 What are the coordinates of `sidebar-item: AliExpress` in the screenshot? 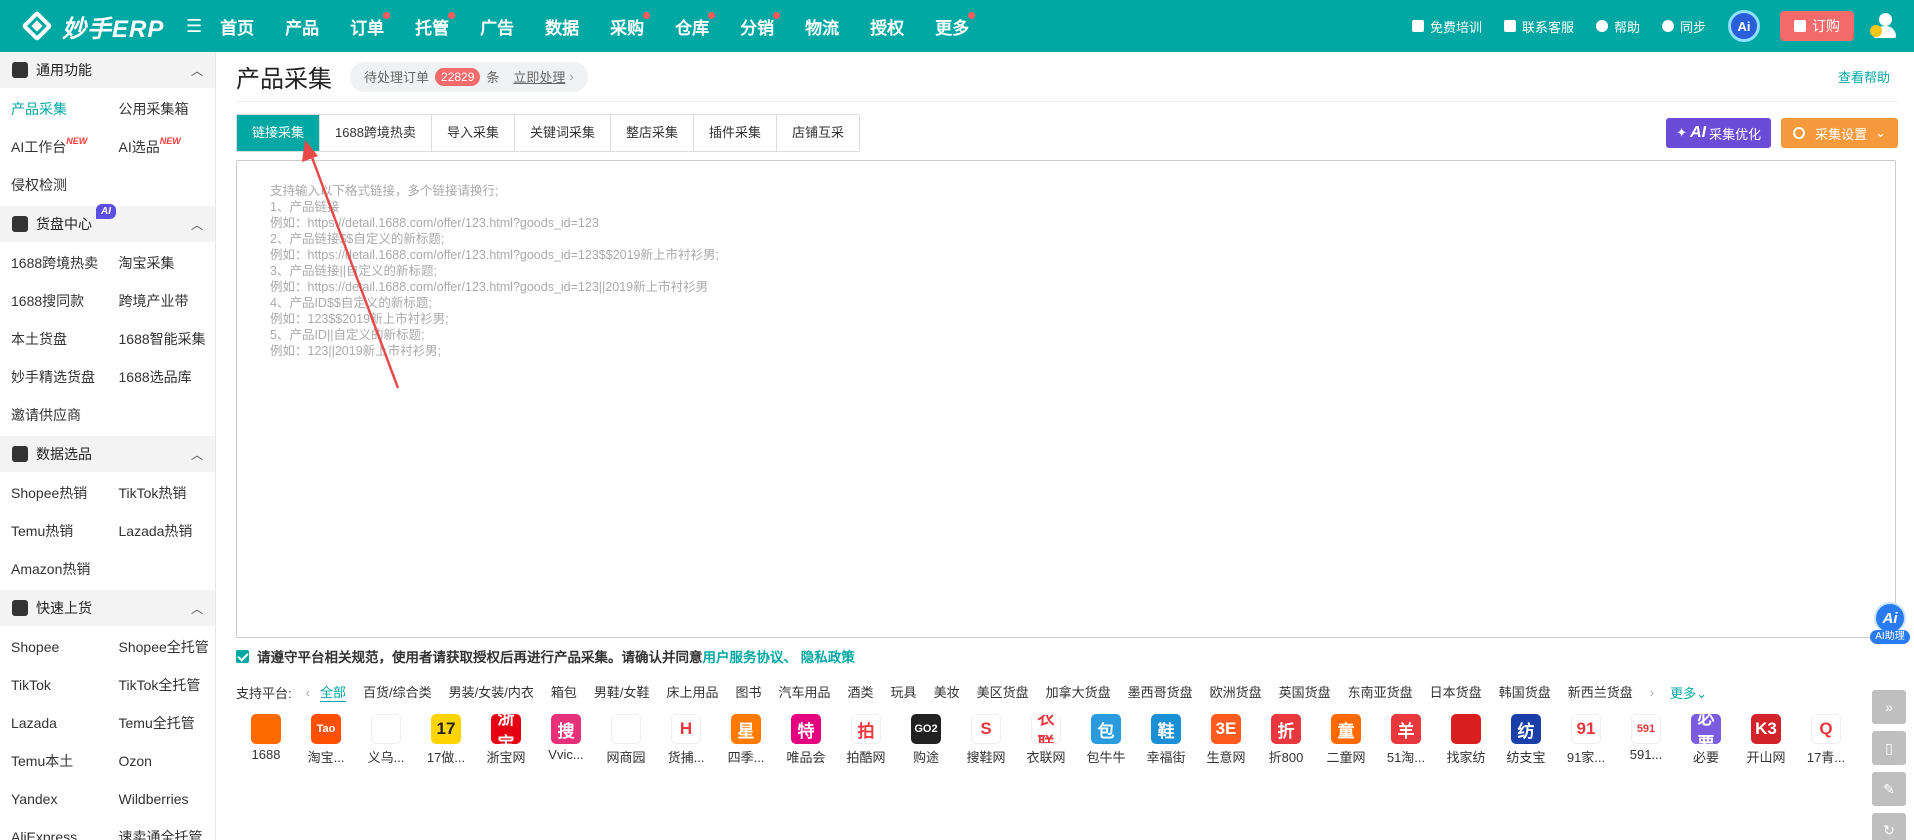 It's located at (54, 829).